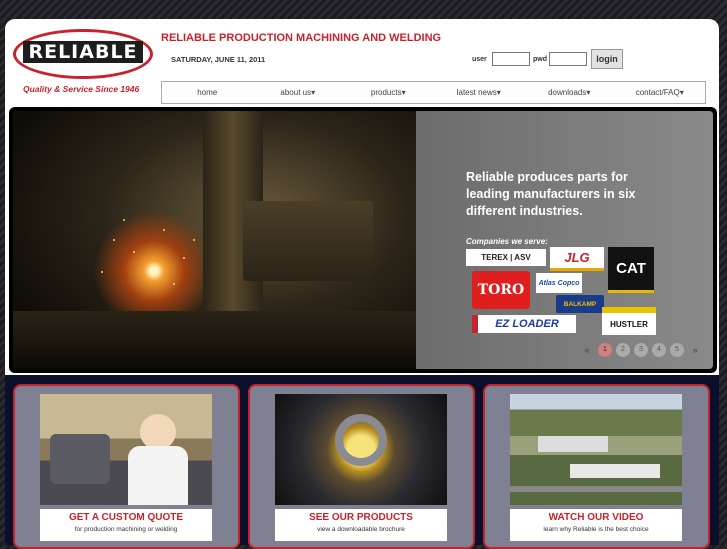 The image size is (727, 549). Describe the element at coordinates (83, 52) in the screenshot. I see `logo-wordmark: RELIABLE` at that location.